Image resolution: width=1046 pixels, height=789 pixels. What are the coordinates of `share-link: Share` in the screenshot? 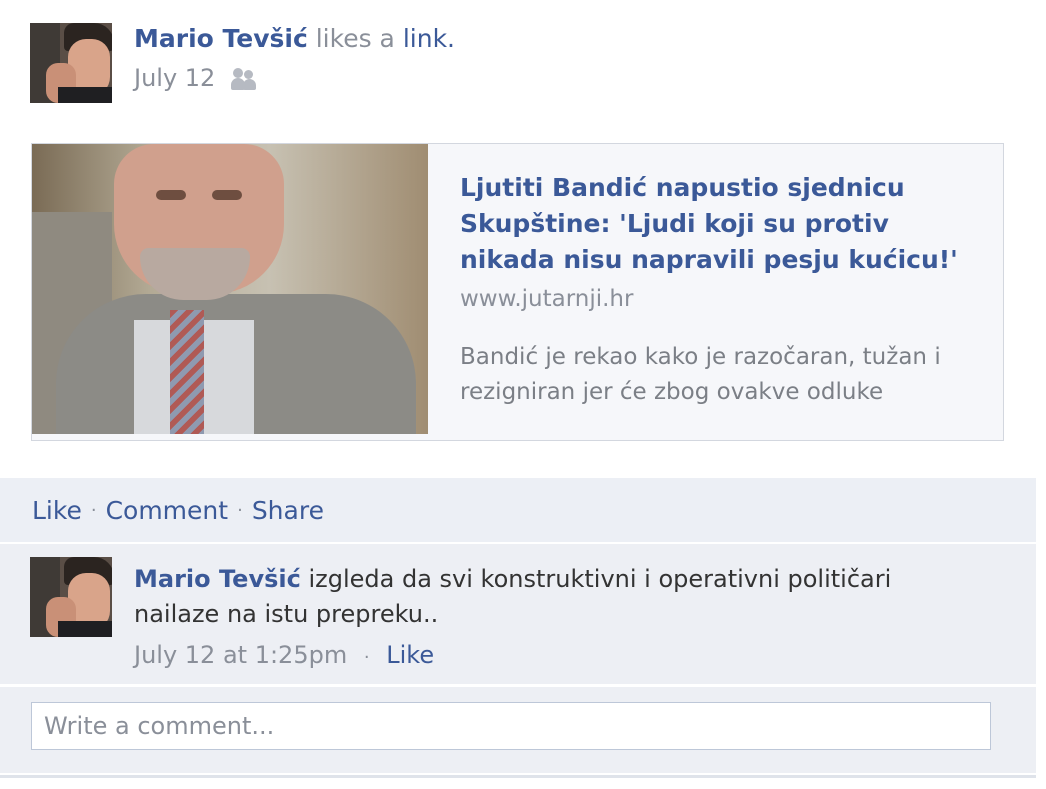 It's located at (288, 510).